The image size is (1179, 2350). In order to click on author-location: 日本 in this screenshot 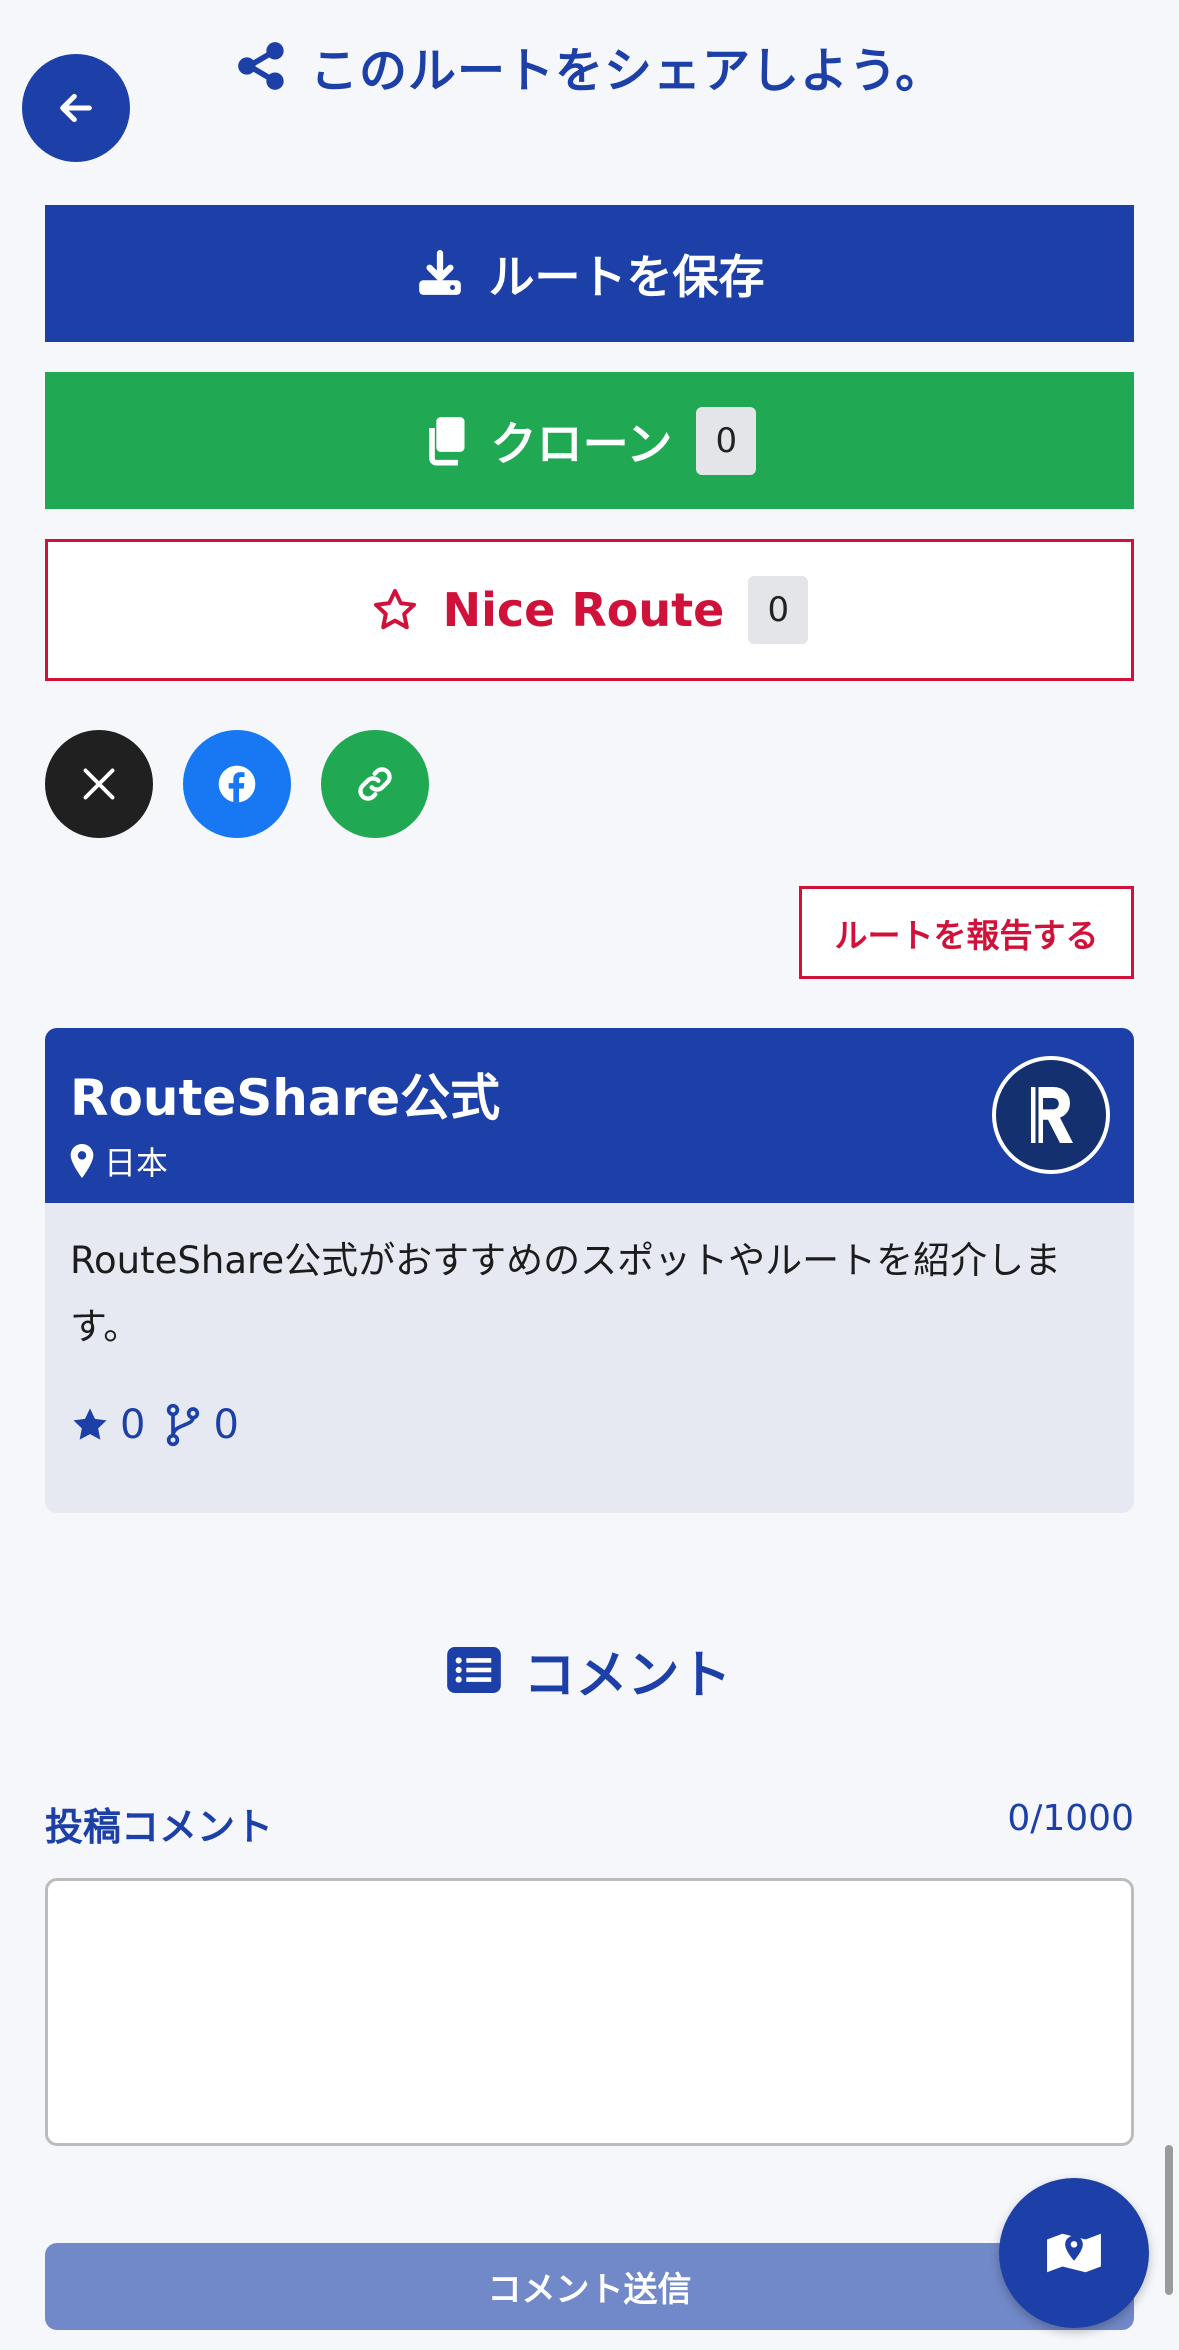, I will do `click(119, 1161)`.